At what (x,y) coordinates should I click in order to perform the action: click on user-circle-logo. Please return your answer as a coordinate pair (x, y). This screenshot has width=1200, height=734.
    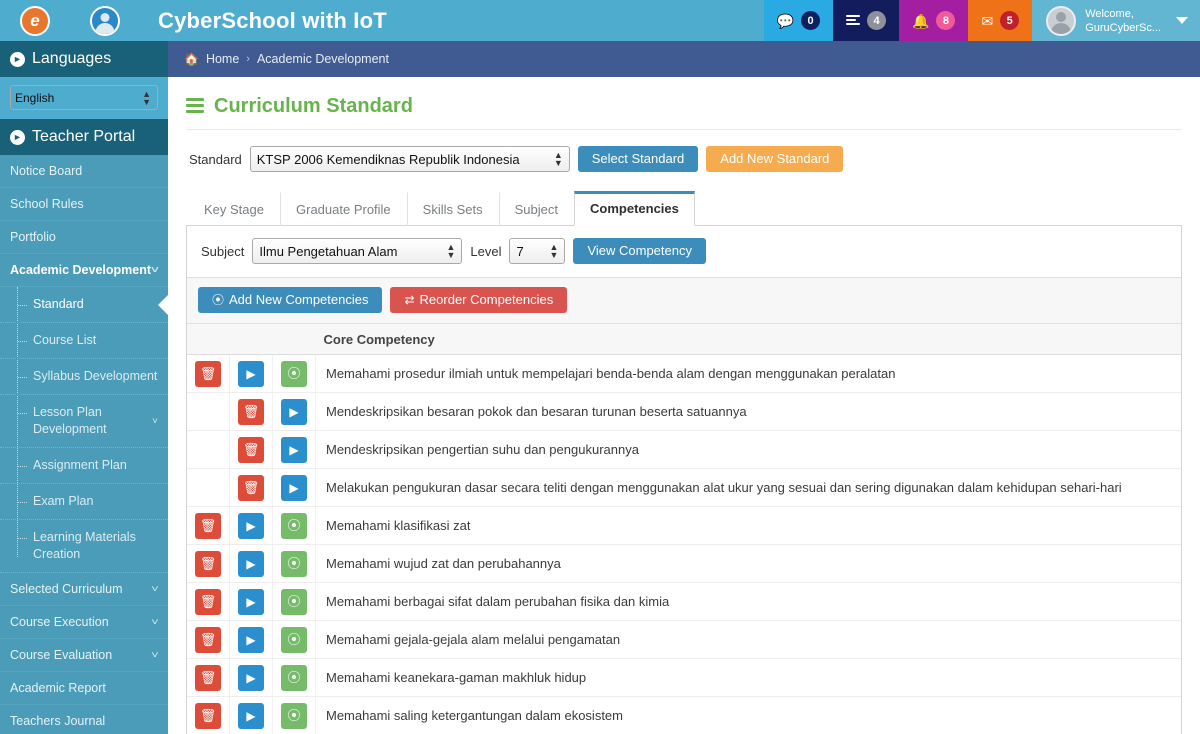
    Looking at the image, I should click on (105, 20).